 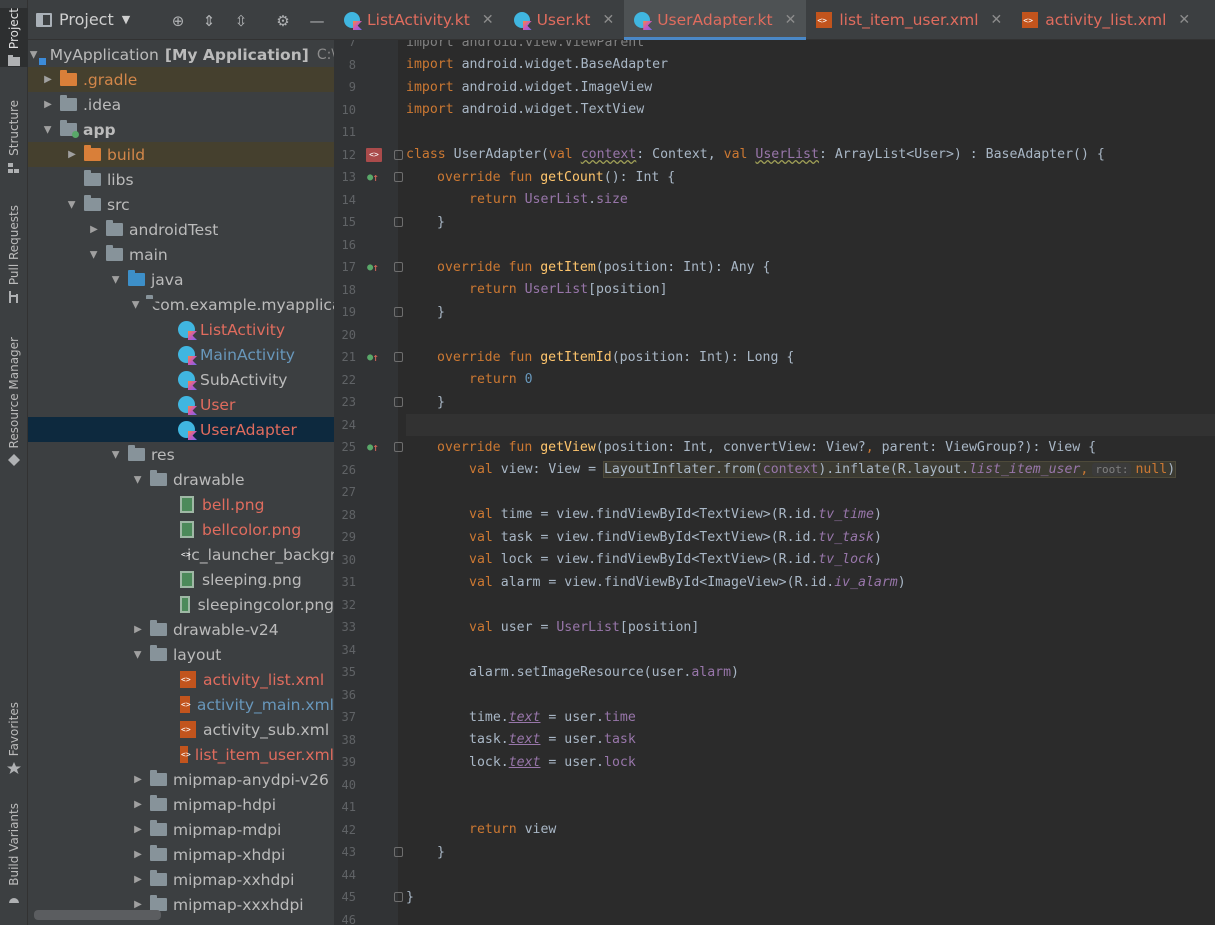 I want to click on tree-node-activity-sub: activity_sub.xml, so click(x=181, y=729).